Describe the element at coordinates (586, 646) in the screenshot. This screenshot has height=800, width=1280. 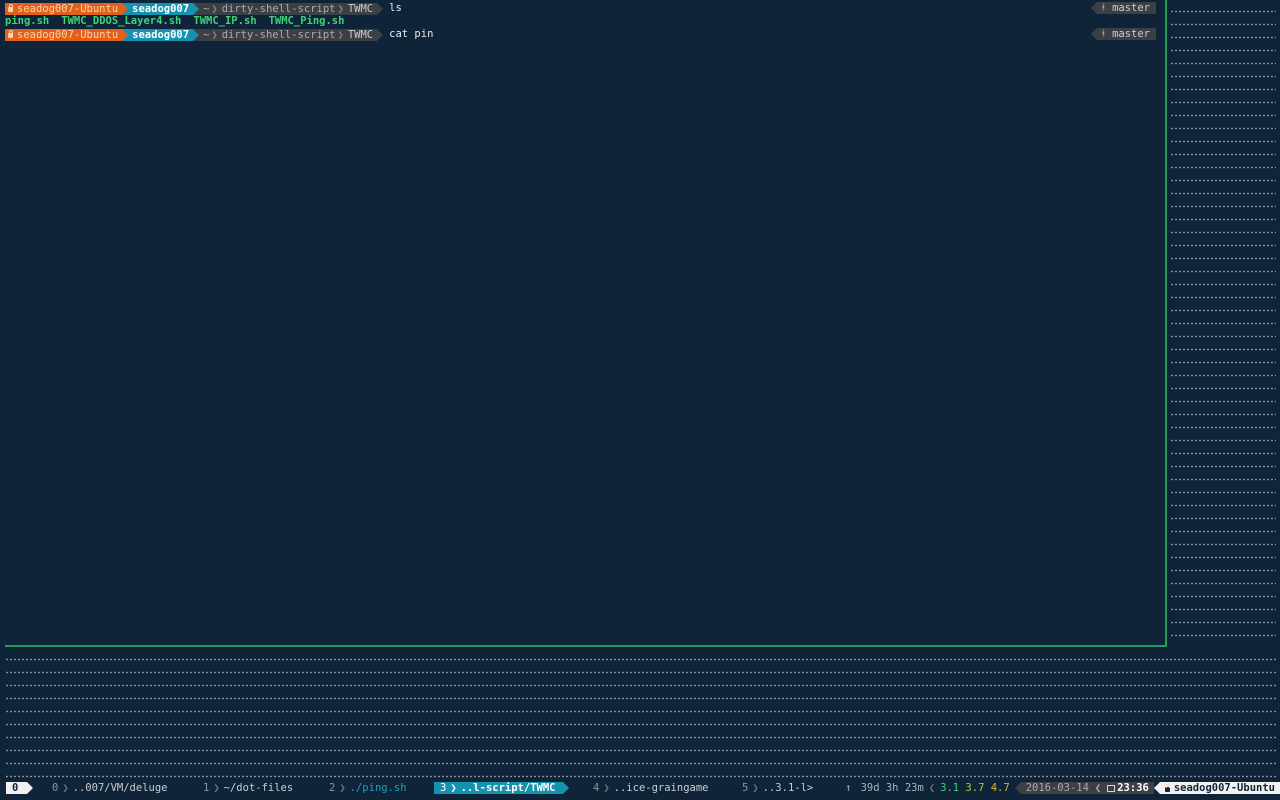
I see `pane-divider-horizontal` at that location.